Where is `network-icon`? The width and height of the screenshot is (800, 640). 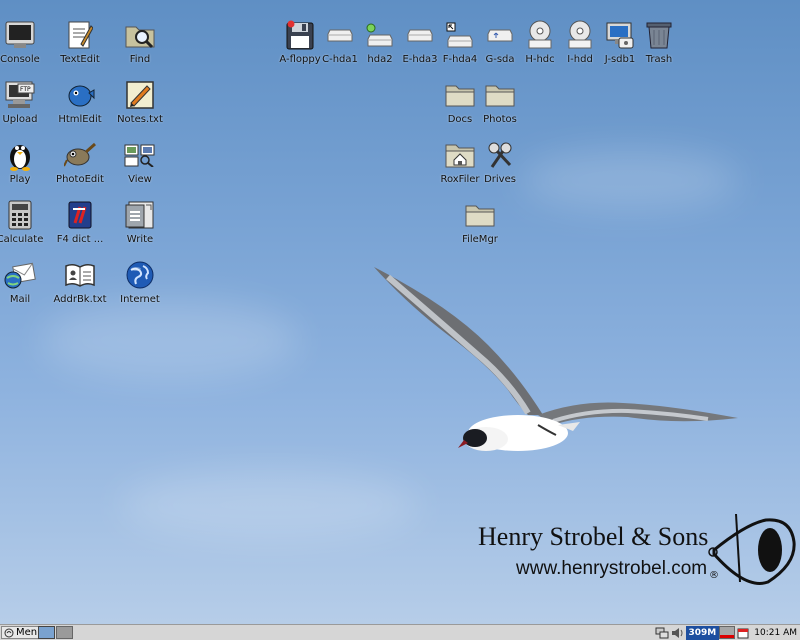 network-icon is located at coordinates (662, 632).